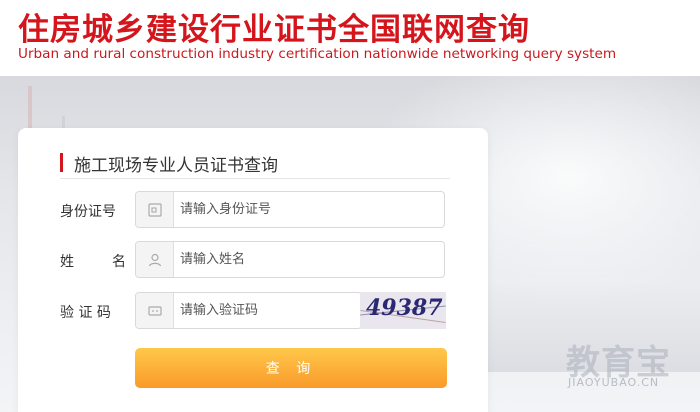 The height and width of the screenshot is (412, 700). I want to click on id-card-icon, so click(155, 209).